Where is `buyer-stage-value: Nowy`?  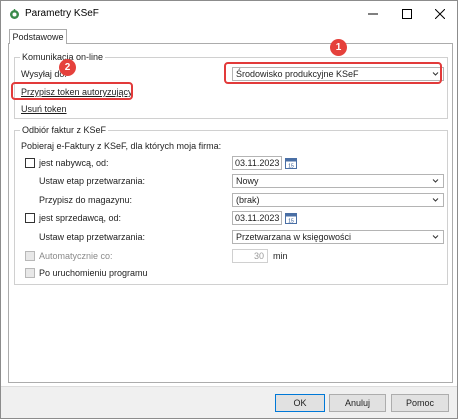 buyer-stage-value: Nowy is located at coordinates (247, 181).